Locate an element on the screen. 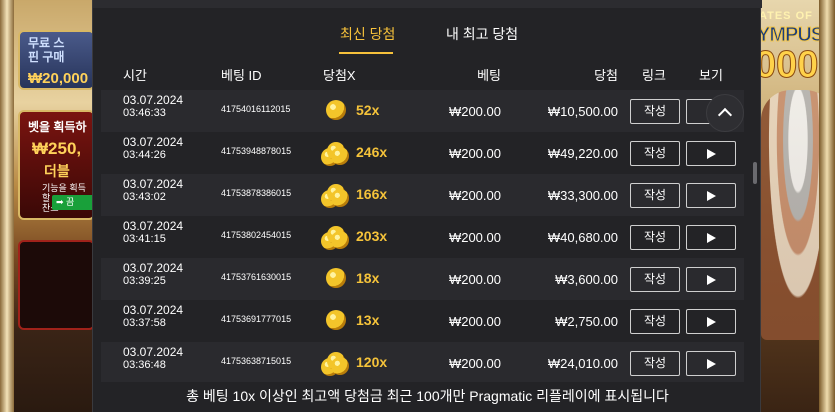 This screenshot has width=835, height=412. game-info-panel is located at coordinates (56, 285).